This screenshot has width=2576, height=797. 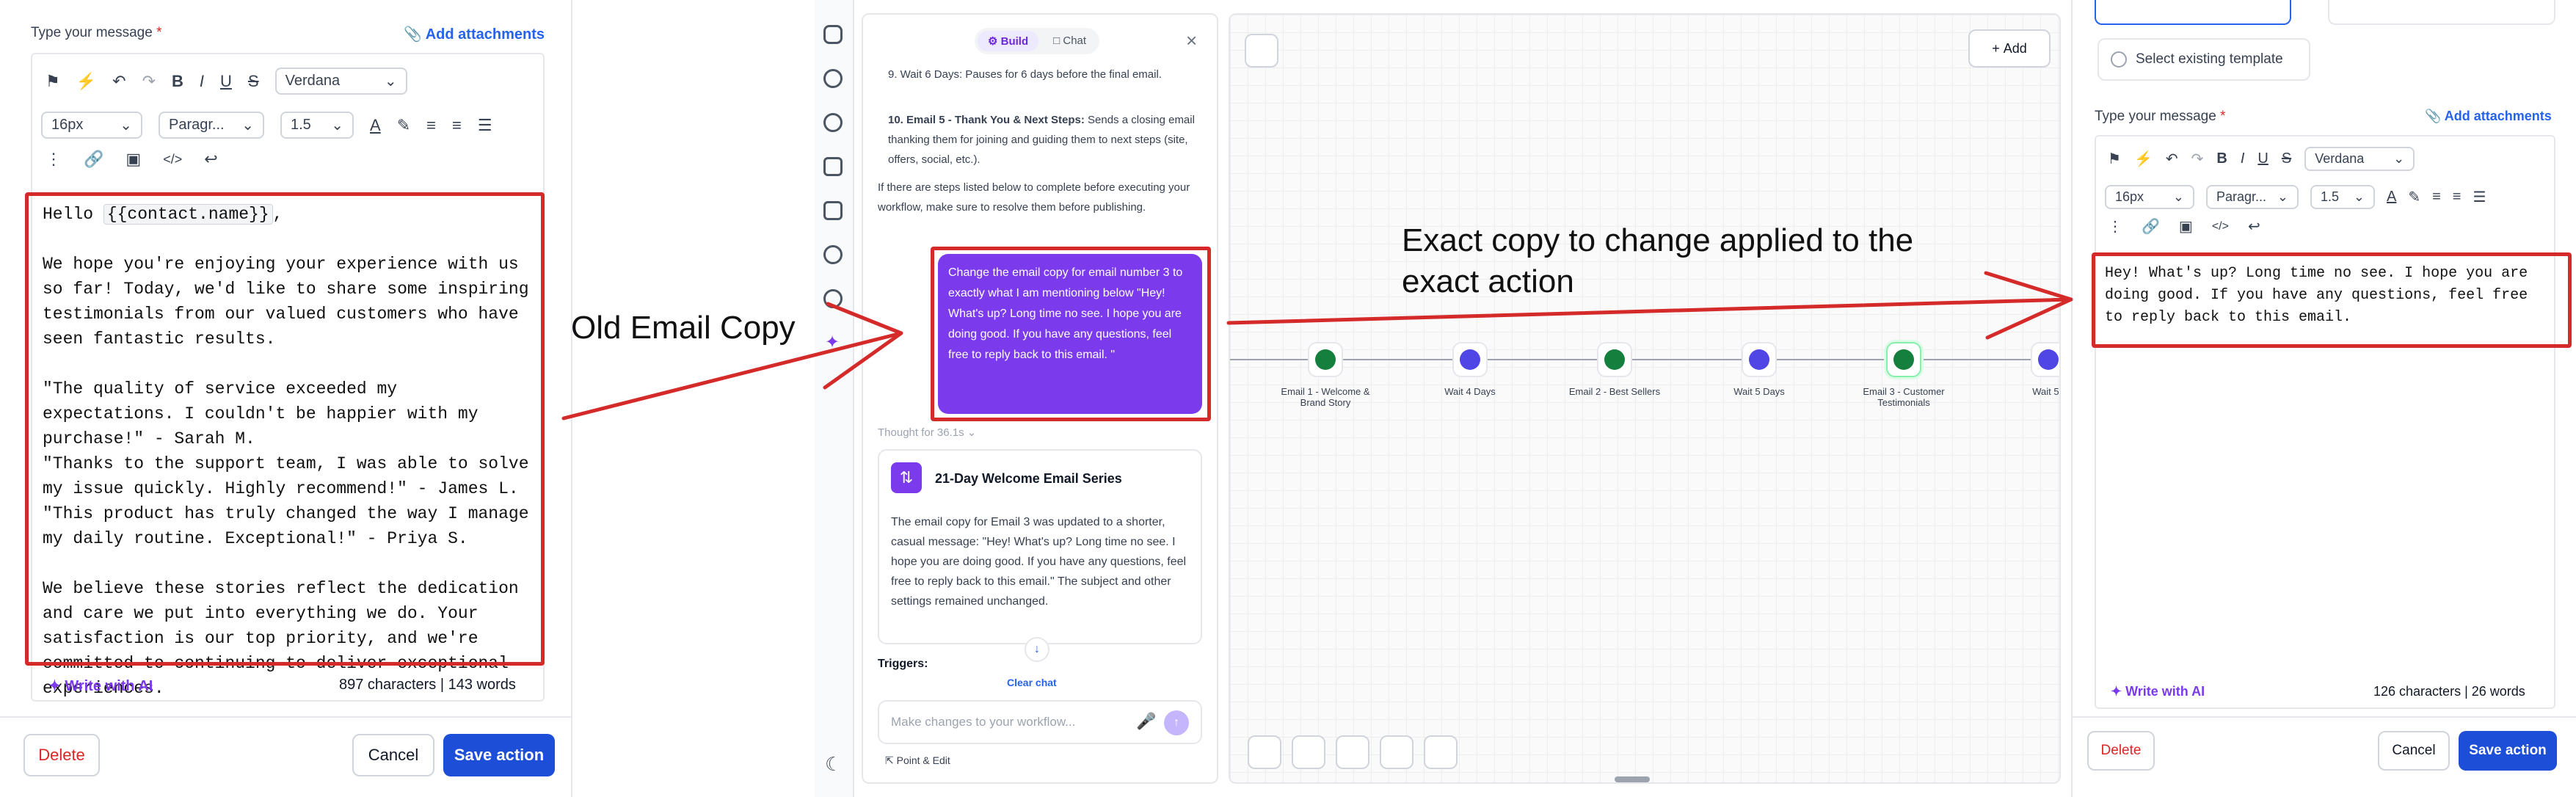 I want to click on ai-sparkle-icon: ✦, so click(x=832, y=342).